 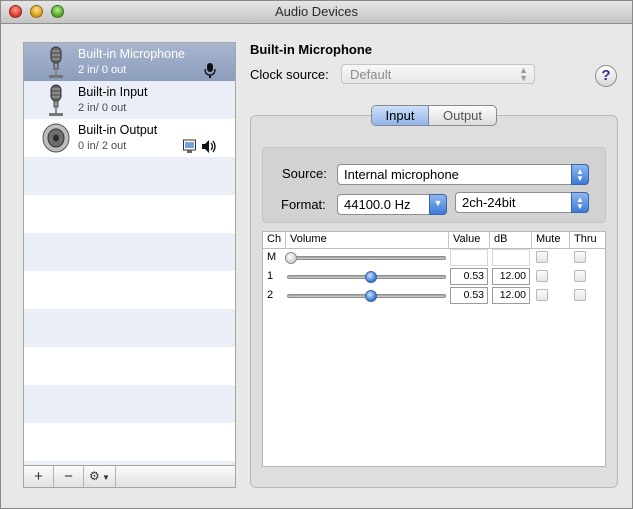 I want to click on default-output-speaker-icon, so click(x=209, y=146).